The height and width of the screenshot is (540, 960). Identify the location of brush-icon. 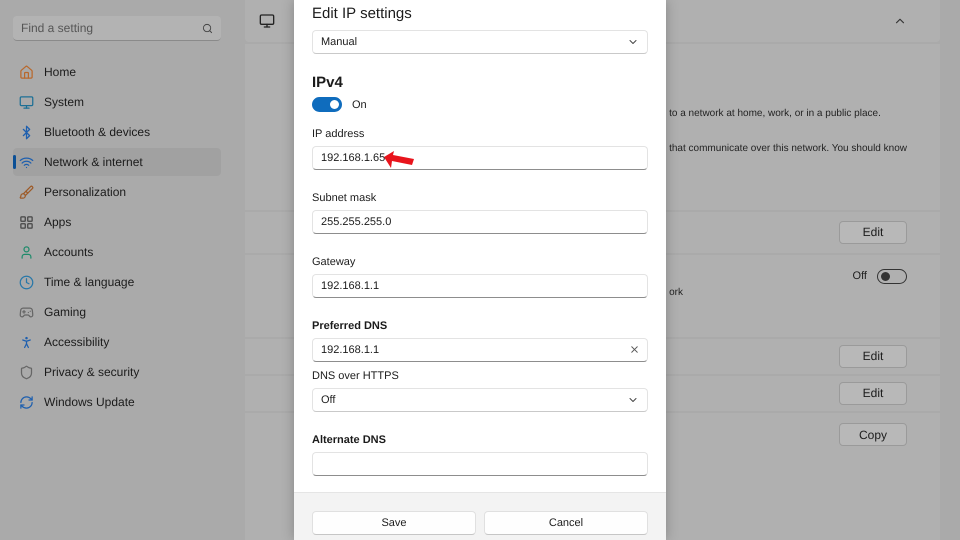
(26, 192).